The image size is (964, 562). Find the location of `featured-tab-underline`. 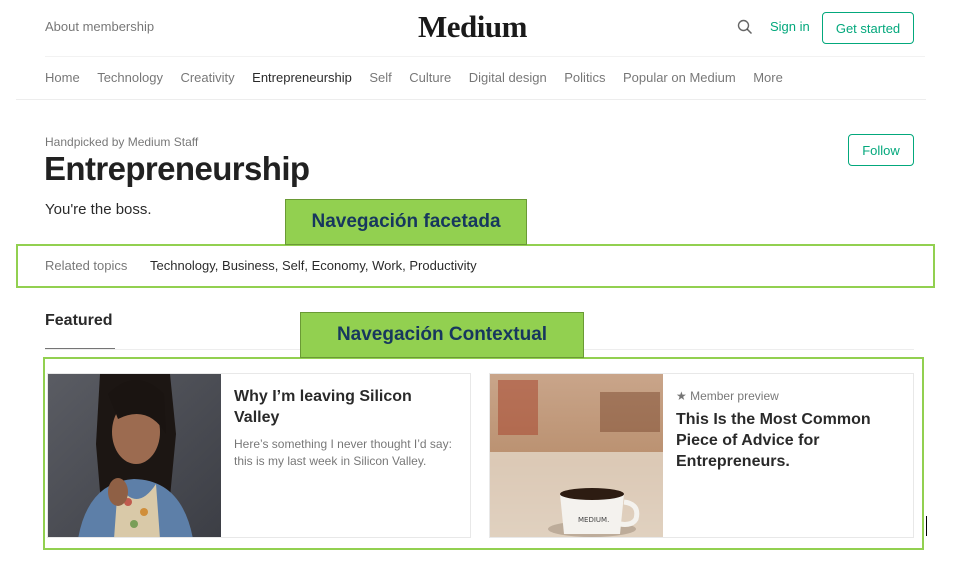

featured-tab-underline is located at coordinates (80, 348).